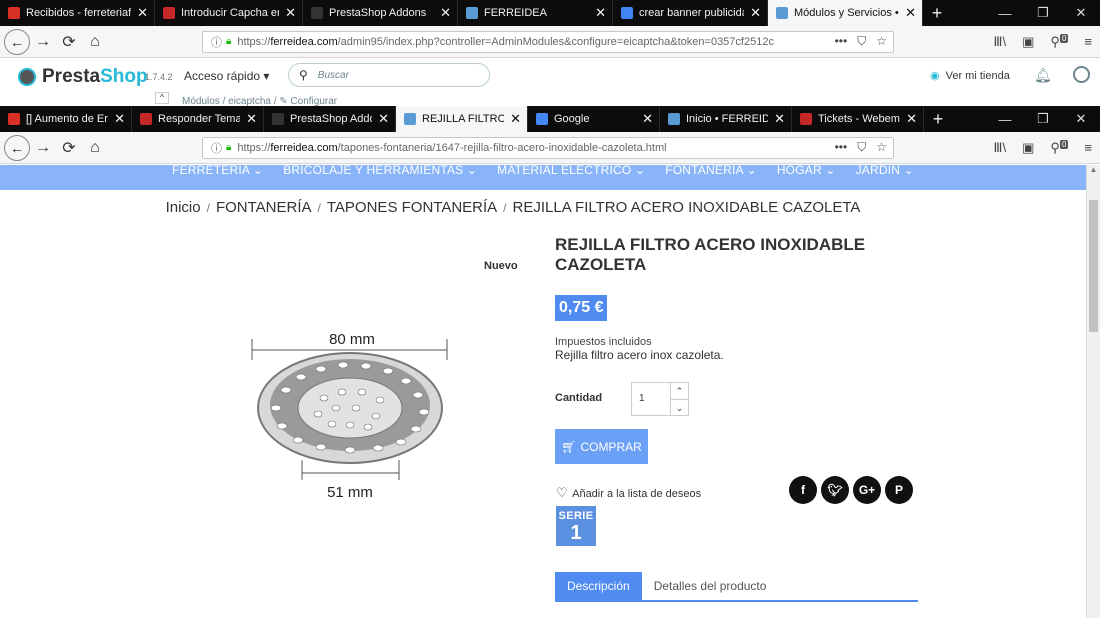 This screenshot has height=618, width=1100. What do you see at coordinates (412, 207) in the screenshot?
I see `breadcrumb-subcategory: TAPONES FONTANERÍA` at bounding box center [412, 207].